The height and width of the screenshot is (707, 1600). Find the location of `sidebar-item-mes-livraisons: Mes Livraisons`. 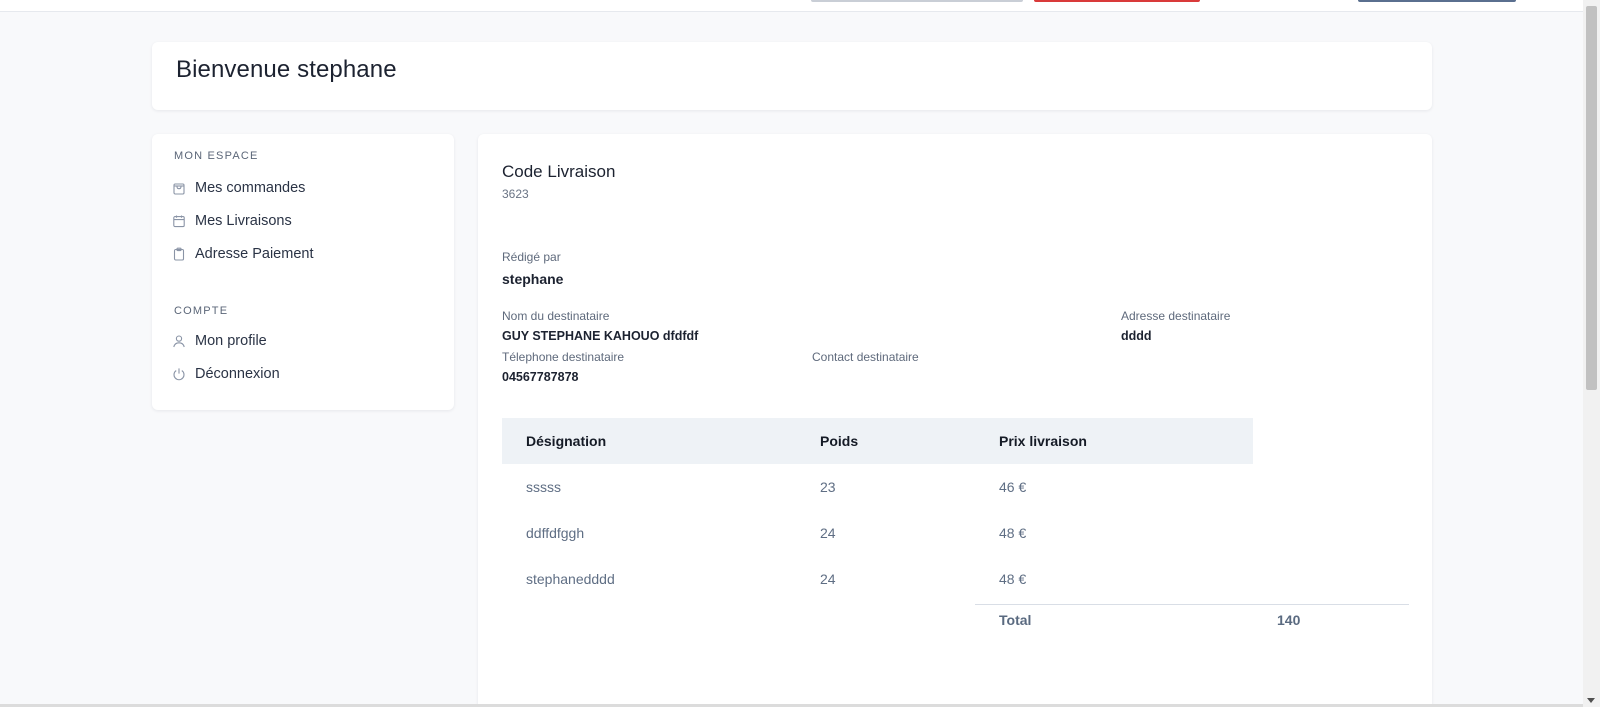

sidebar-item-mes-livraisons: Mes Livraisons is located at coordinates (232, 221).